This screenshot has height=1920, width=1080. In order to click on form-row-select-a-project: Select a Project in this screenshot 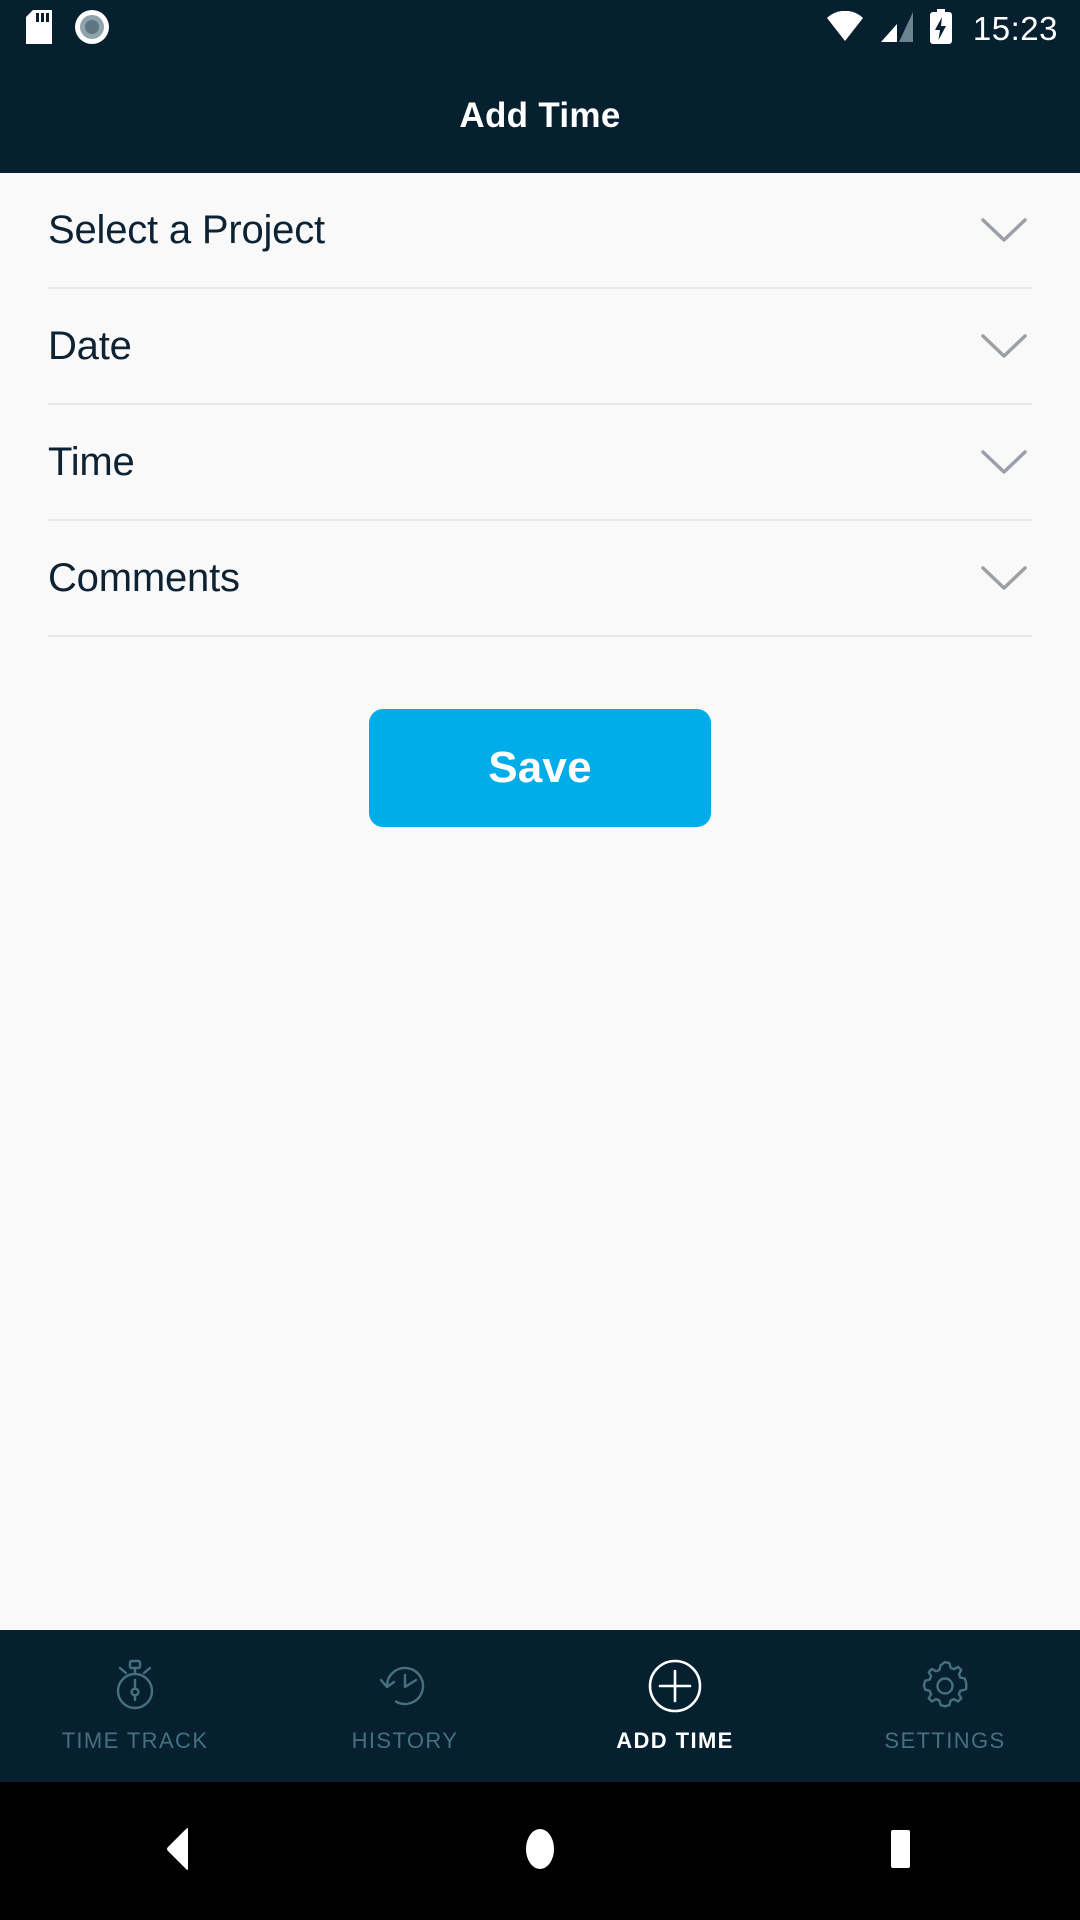, I will do `click(540, 231)`.